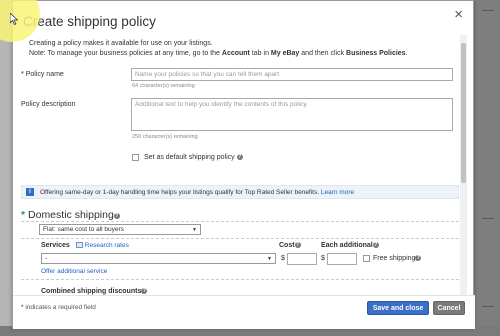 This screenshot has height=336, width=500. Describe the element at coordinates (342, 259) in the screenshot. I see `each-additional-input` at that location.